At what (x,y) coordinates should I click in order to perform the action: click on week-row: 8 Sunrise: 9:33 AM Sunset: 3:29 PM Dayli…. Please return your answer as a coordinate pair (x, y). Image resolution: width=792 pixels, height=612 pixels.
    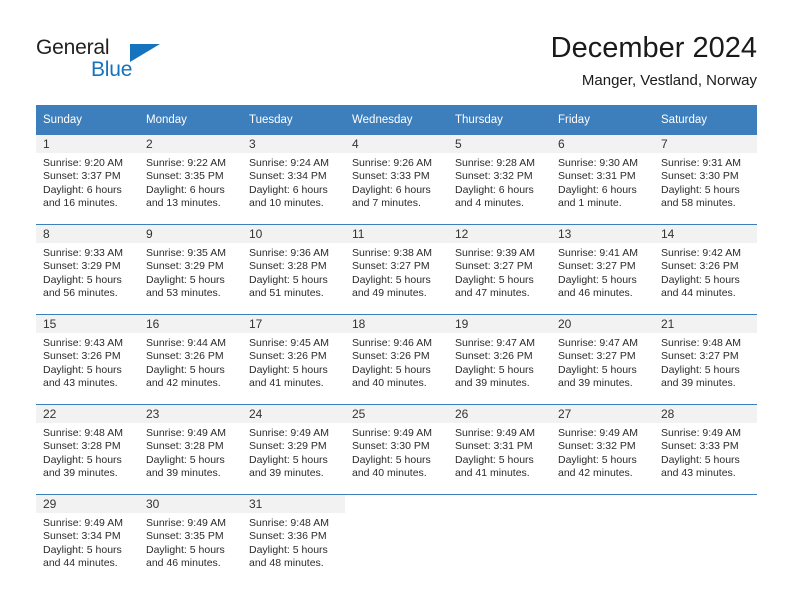
    Looking at the image, I should click on (396, 269).